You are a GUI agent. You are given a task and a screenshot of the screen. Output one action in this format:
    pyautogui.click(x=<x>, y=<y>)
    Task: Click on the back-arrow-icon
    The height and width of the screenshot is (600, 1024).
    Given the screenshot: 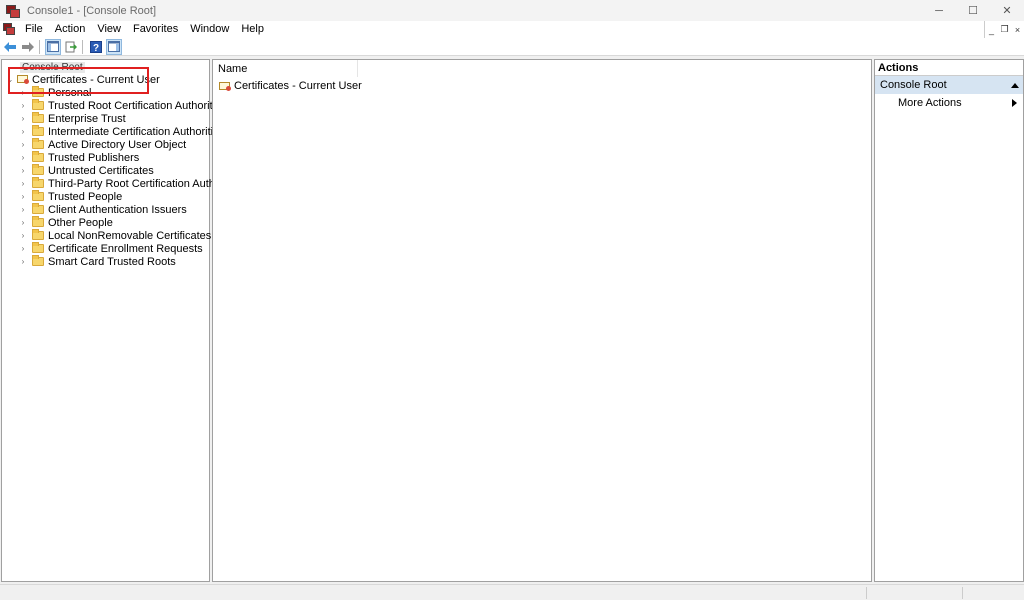 What is the action you would take?
    pyautogui.click(x=10, y=47)
    